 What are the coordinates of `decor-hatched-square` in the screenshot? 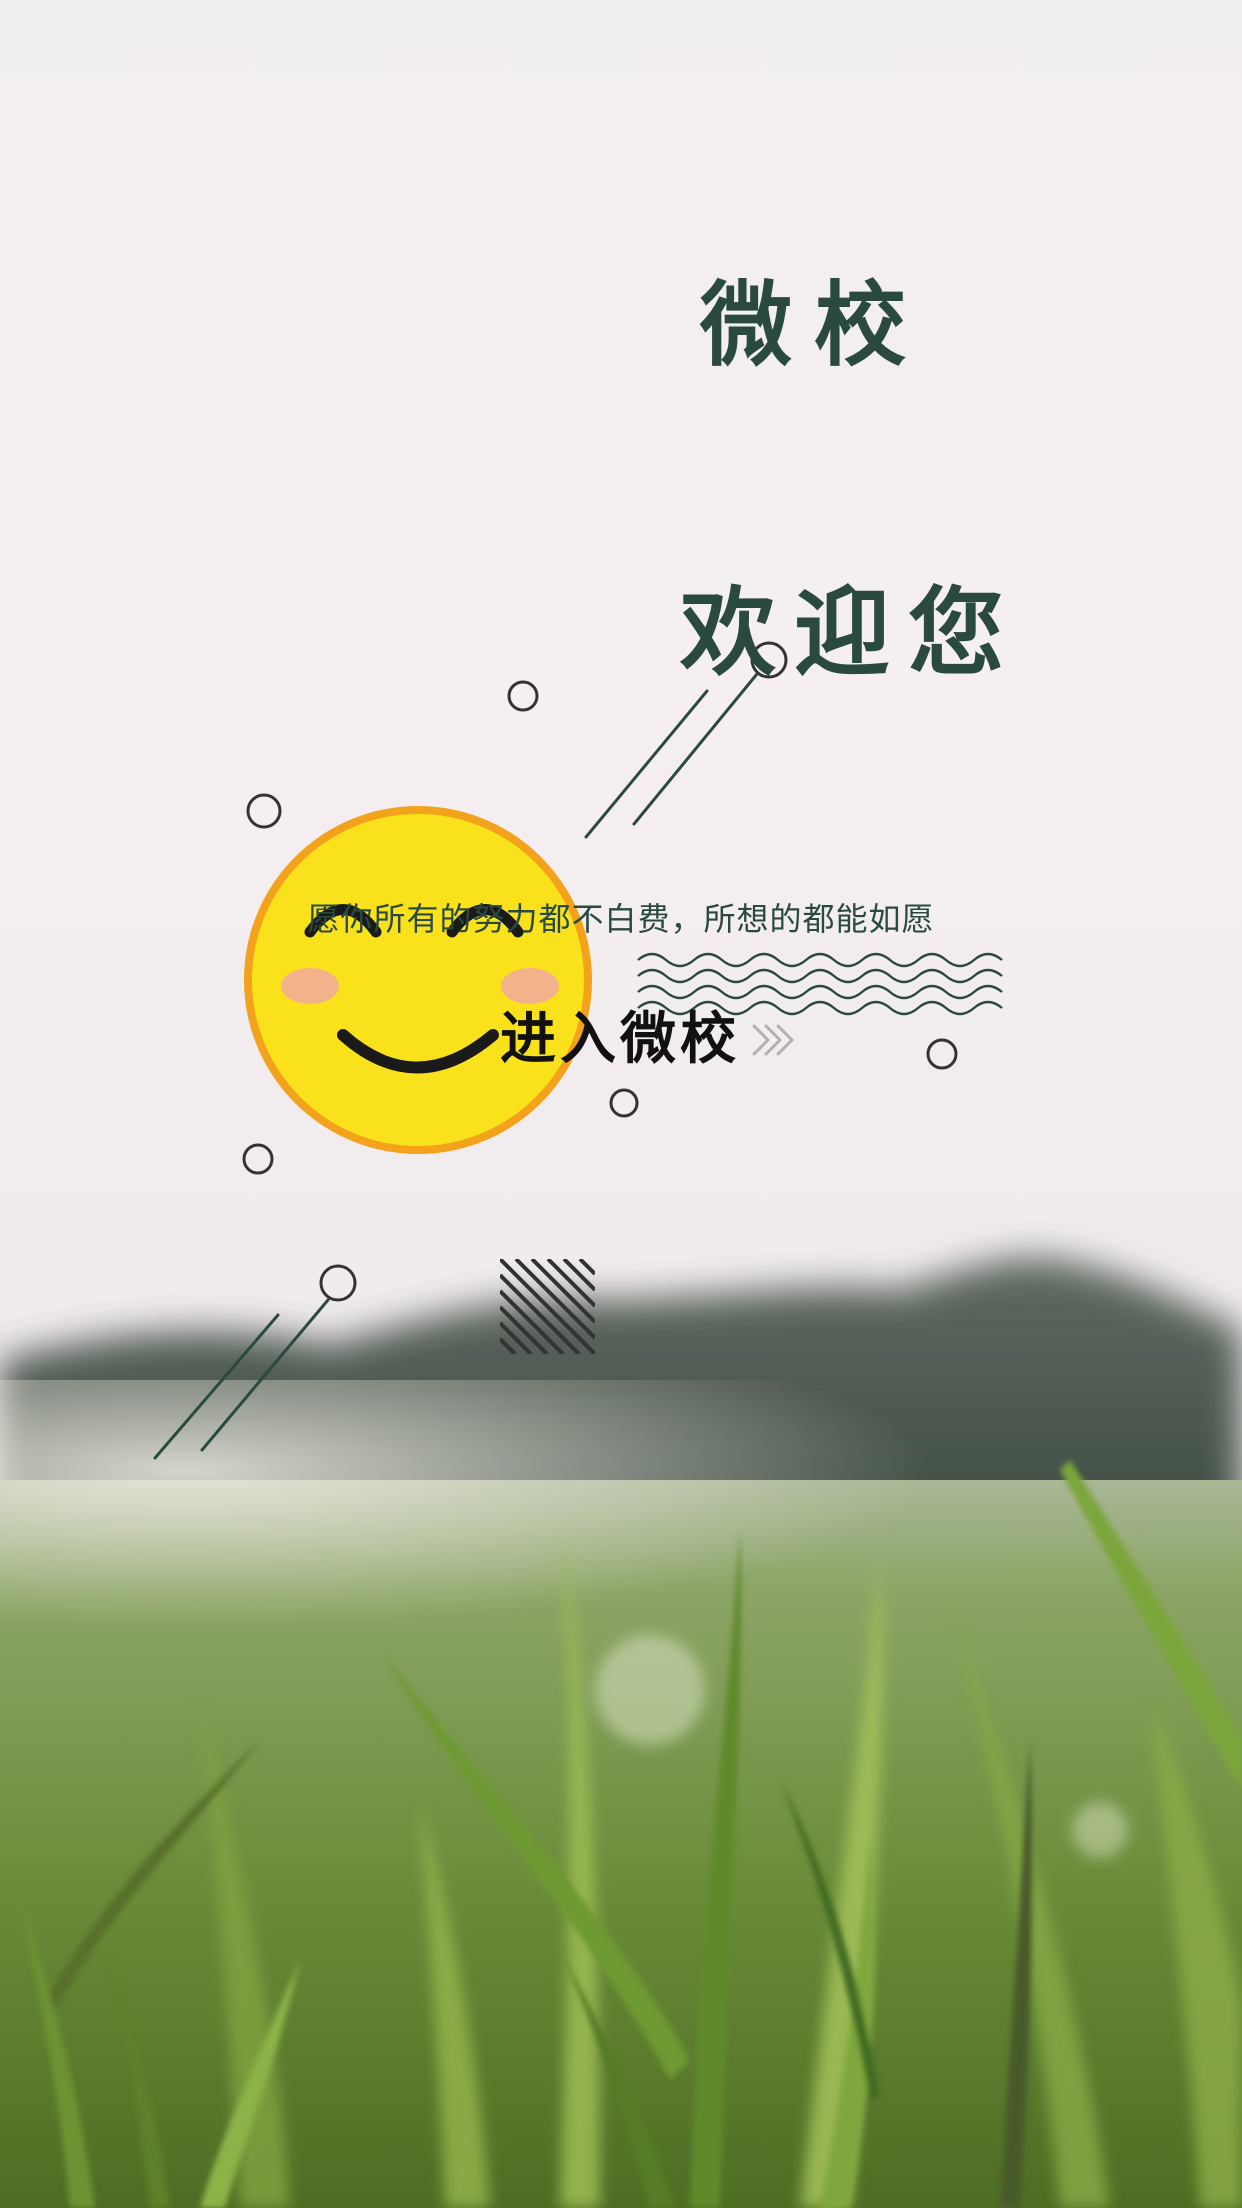 It's located at (547, 1306).